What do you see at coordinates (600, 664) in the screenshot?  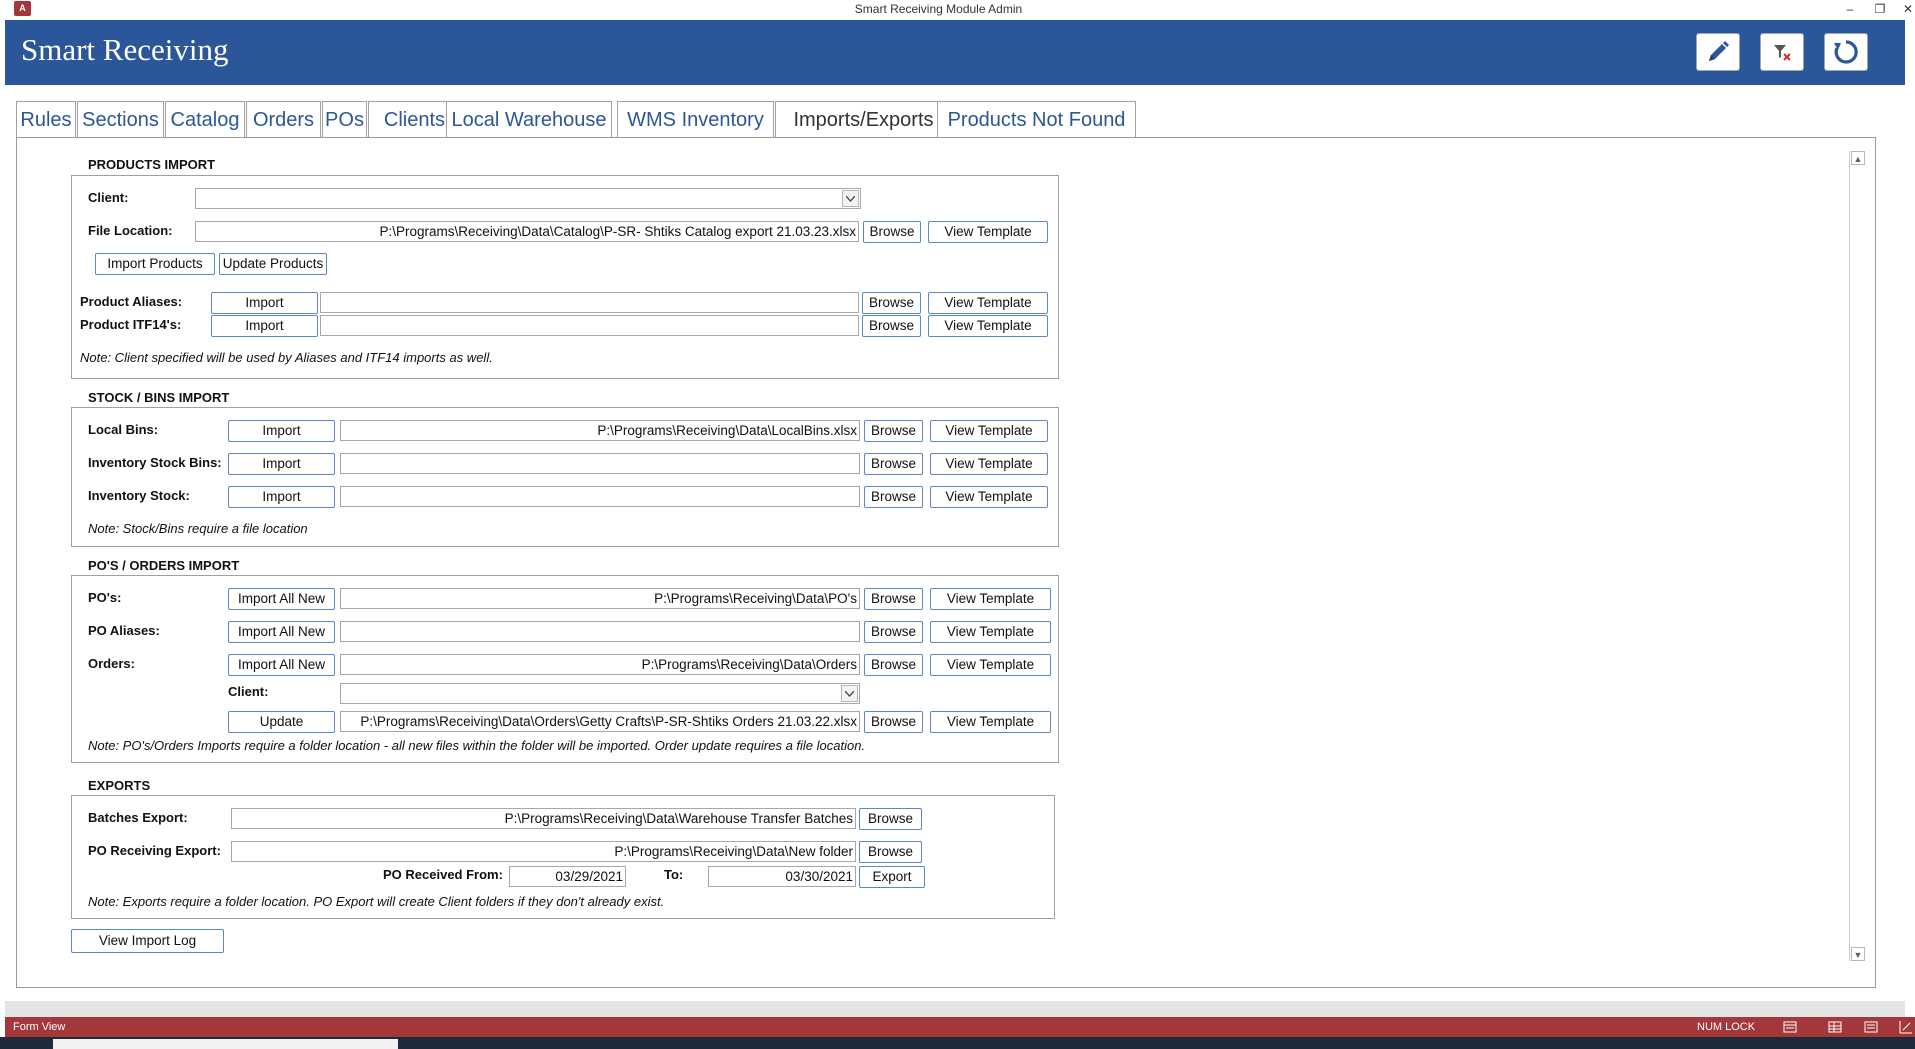 I see `orders-folder-field: P:\Programs\Receiving\Data\Orders` at bounding box center [600, 664].